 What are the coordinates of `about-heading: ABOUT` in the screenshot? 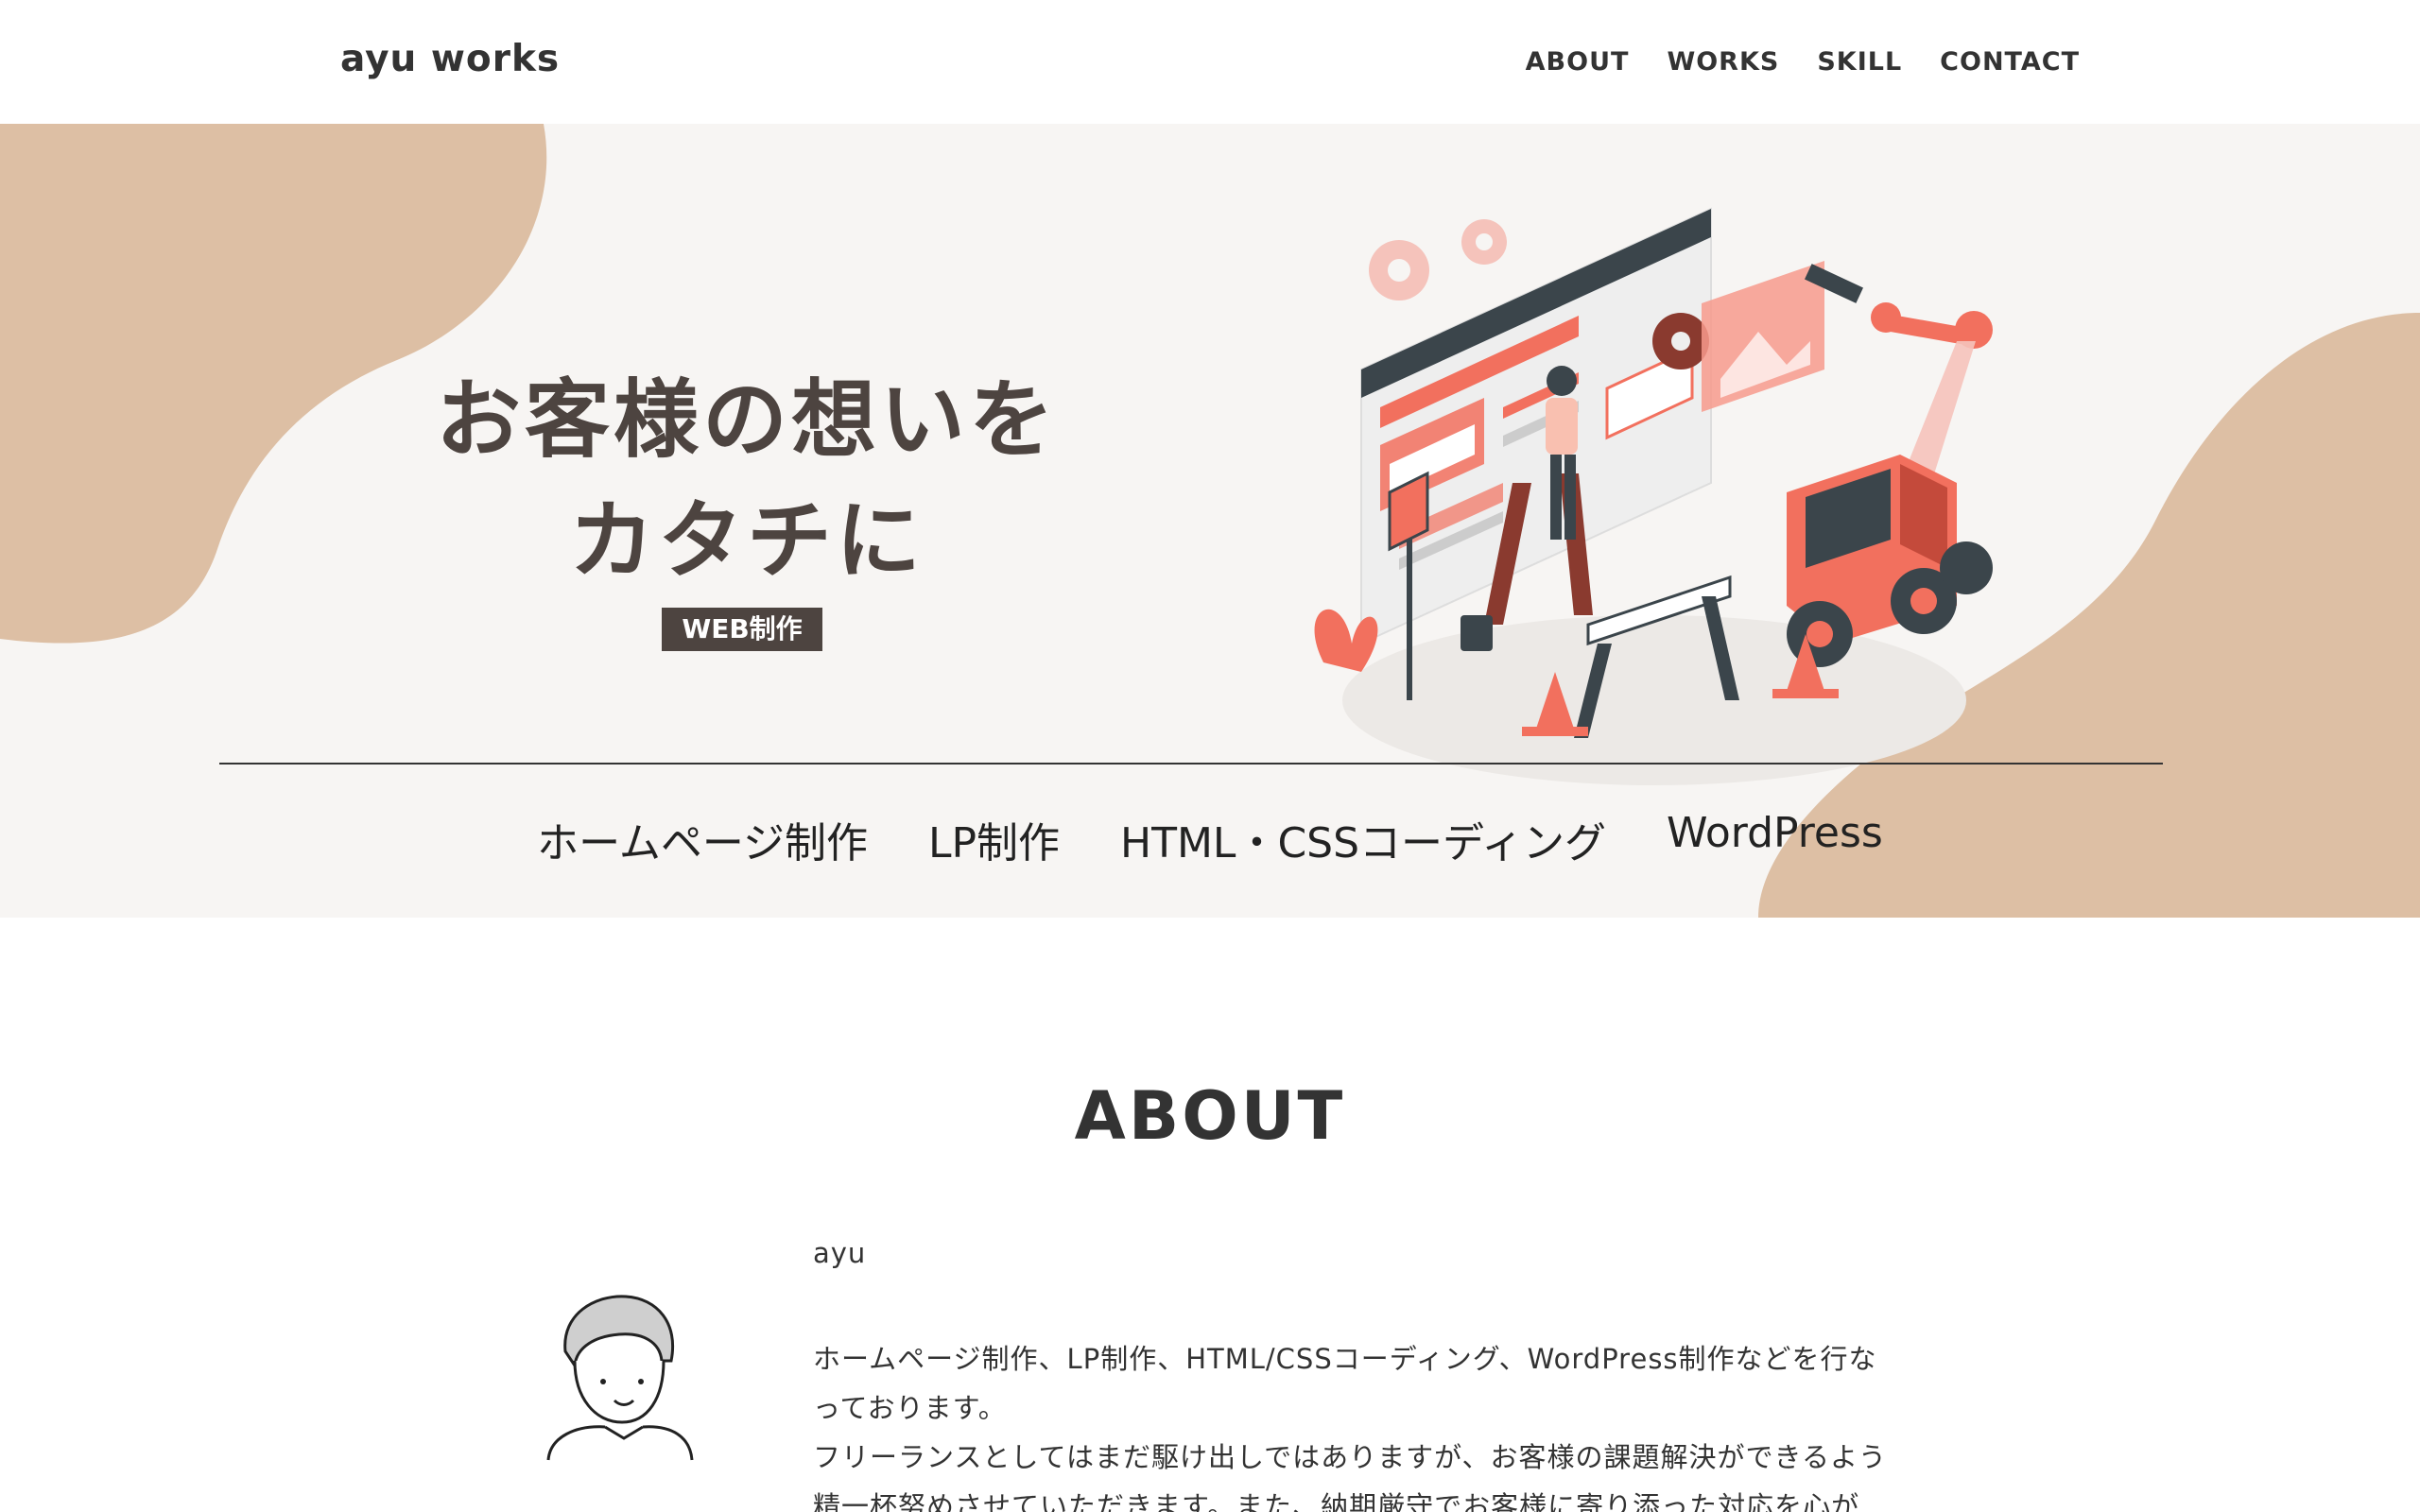 It's located at (1210, 1116).